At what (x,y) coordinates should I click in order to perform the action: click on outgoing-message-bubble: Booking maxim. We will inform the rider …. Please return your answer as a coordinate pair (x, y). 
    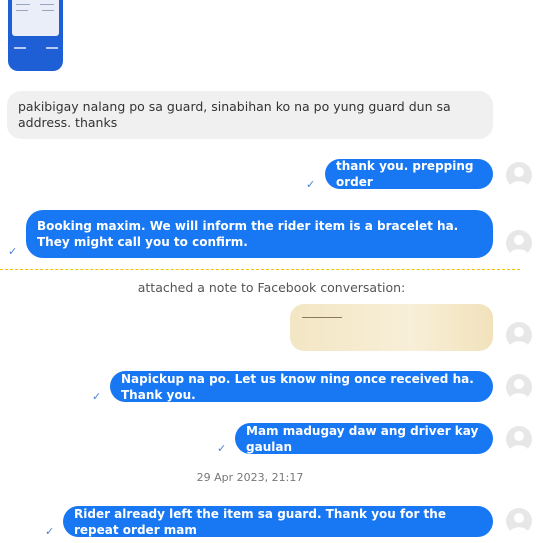
    Looking at the image, I should click on (259, 234).